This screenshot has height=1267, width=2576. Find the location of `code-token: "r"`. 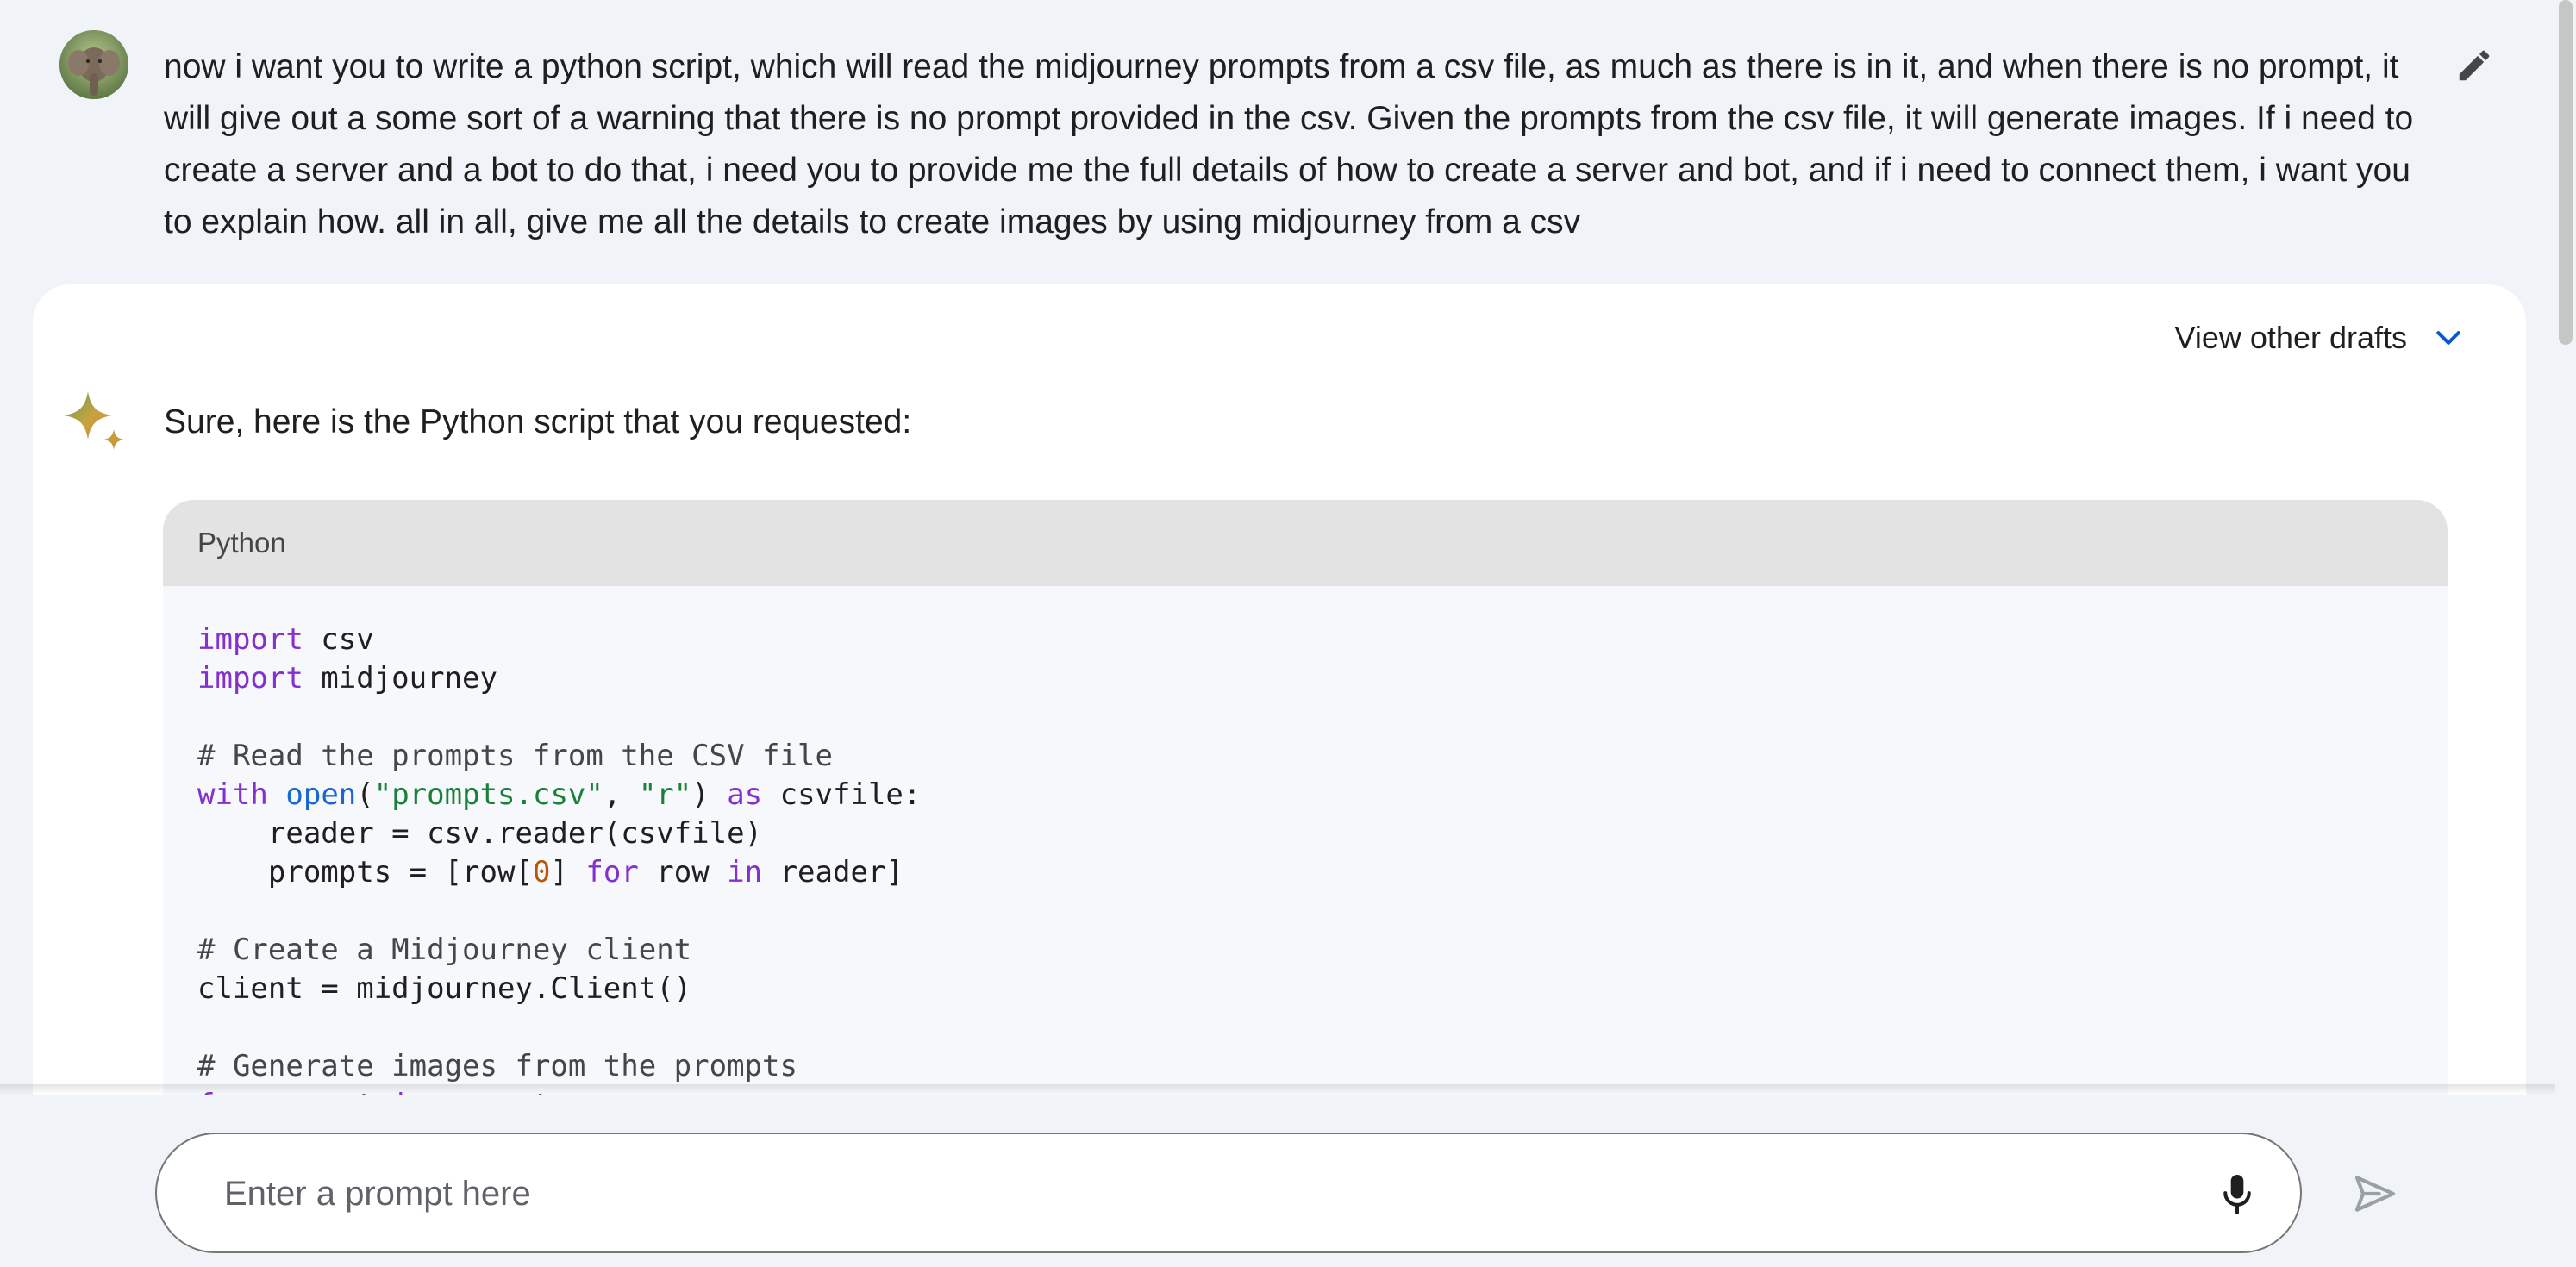

code-token: "r" is located at coordinates (665, 794).